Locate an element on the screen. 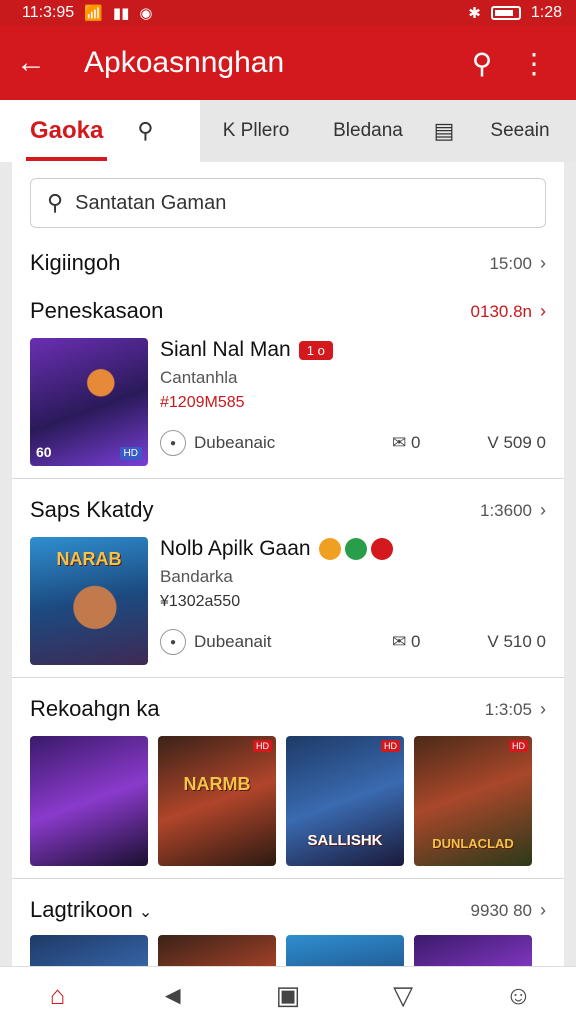 This screenshot has width=576, height=1024. art-title: SALLISHK is located at coordinates (345, 840).